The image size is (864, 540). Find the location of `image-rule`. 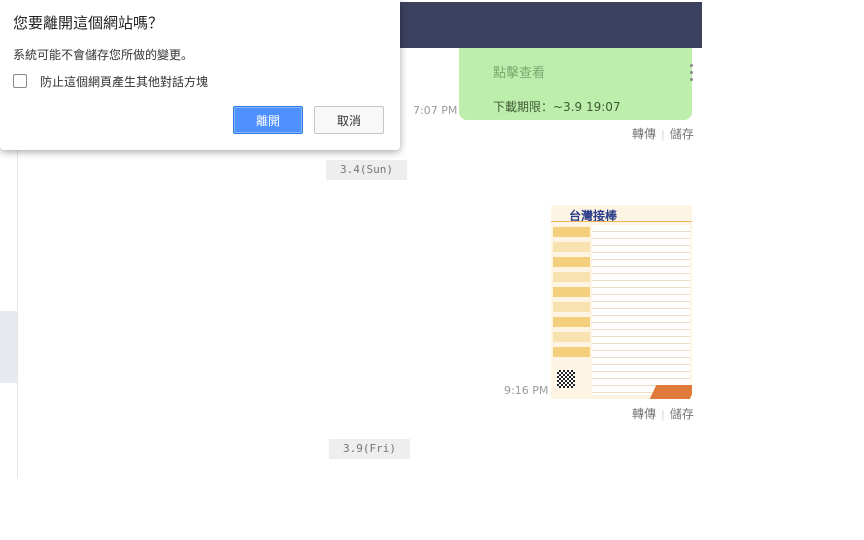

image-rule is located at coordinates (621, 221).